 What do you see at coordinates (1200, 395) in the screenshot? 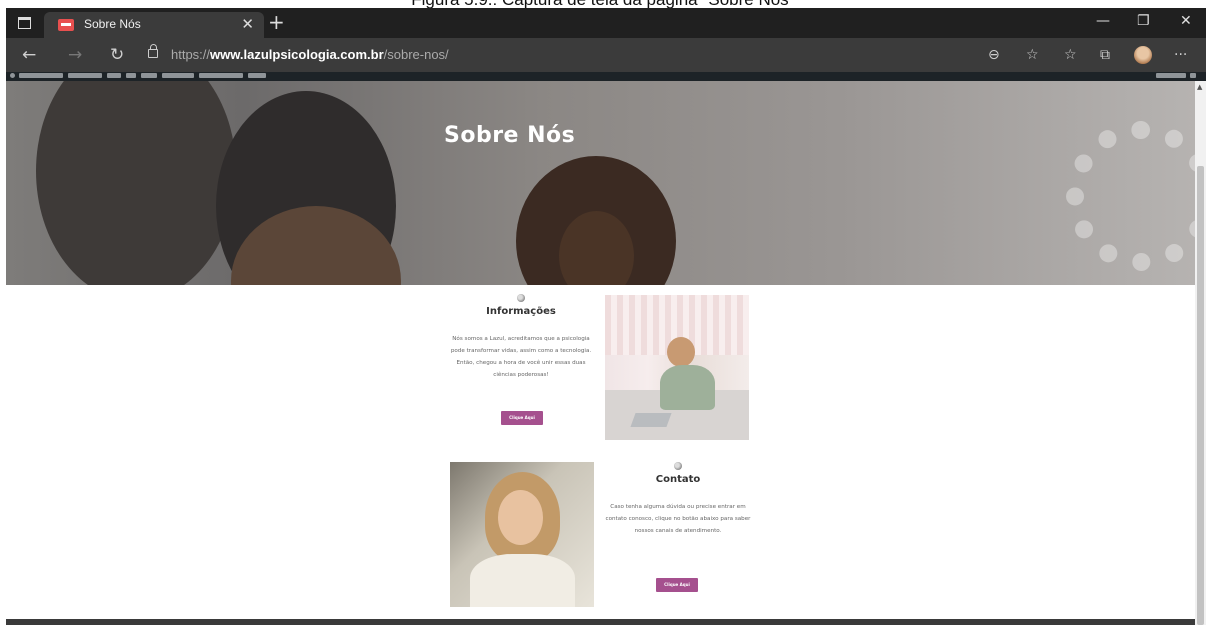
I see `scrollbar-thumb` at bounding box center [1200, 395].